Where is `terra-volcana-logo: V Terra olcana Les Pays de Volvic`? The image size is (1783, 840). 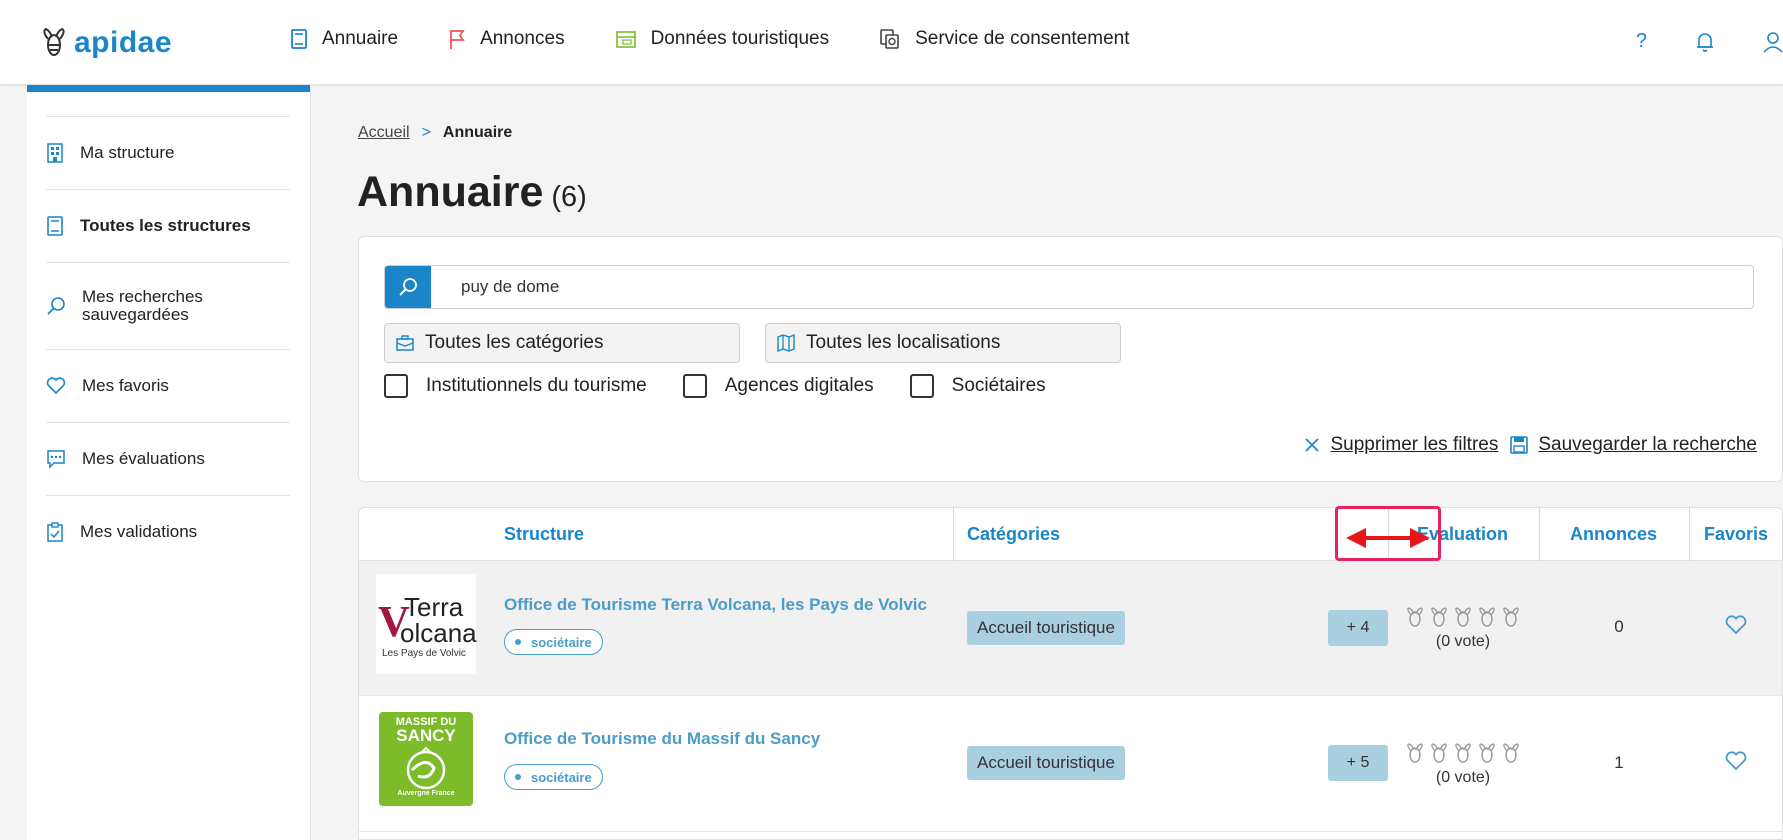
terra-volcana-logo: V Terra olcana Les Pays de Volvic is located at coordinates (426, 624).